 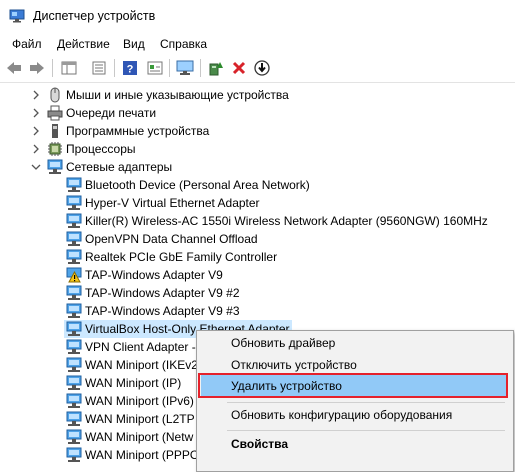 I want to click on device-manager-icon, so click(x=17, y=16).